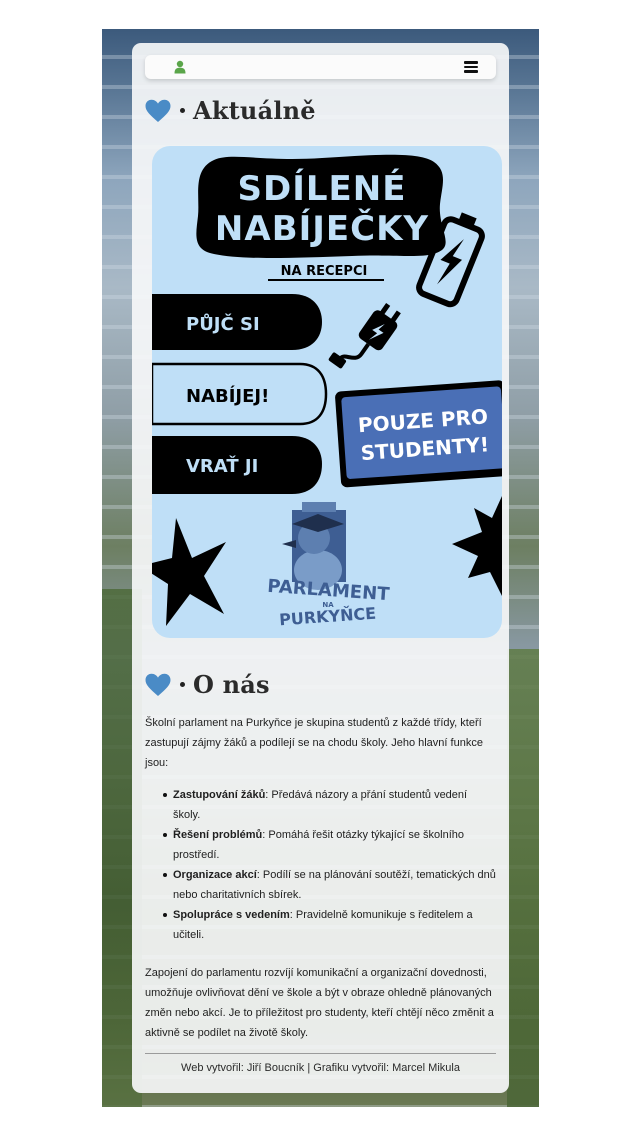  I want to click on footer-divider, so click(320, 1053).